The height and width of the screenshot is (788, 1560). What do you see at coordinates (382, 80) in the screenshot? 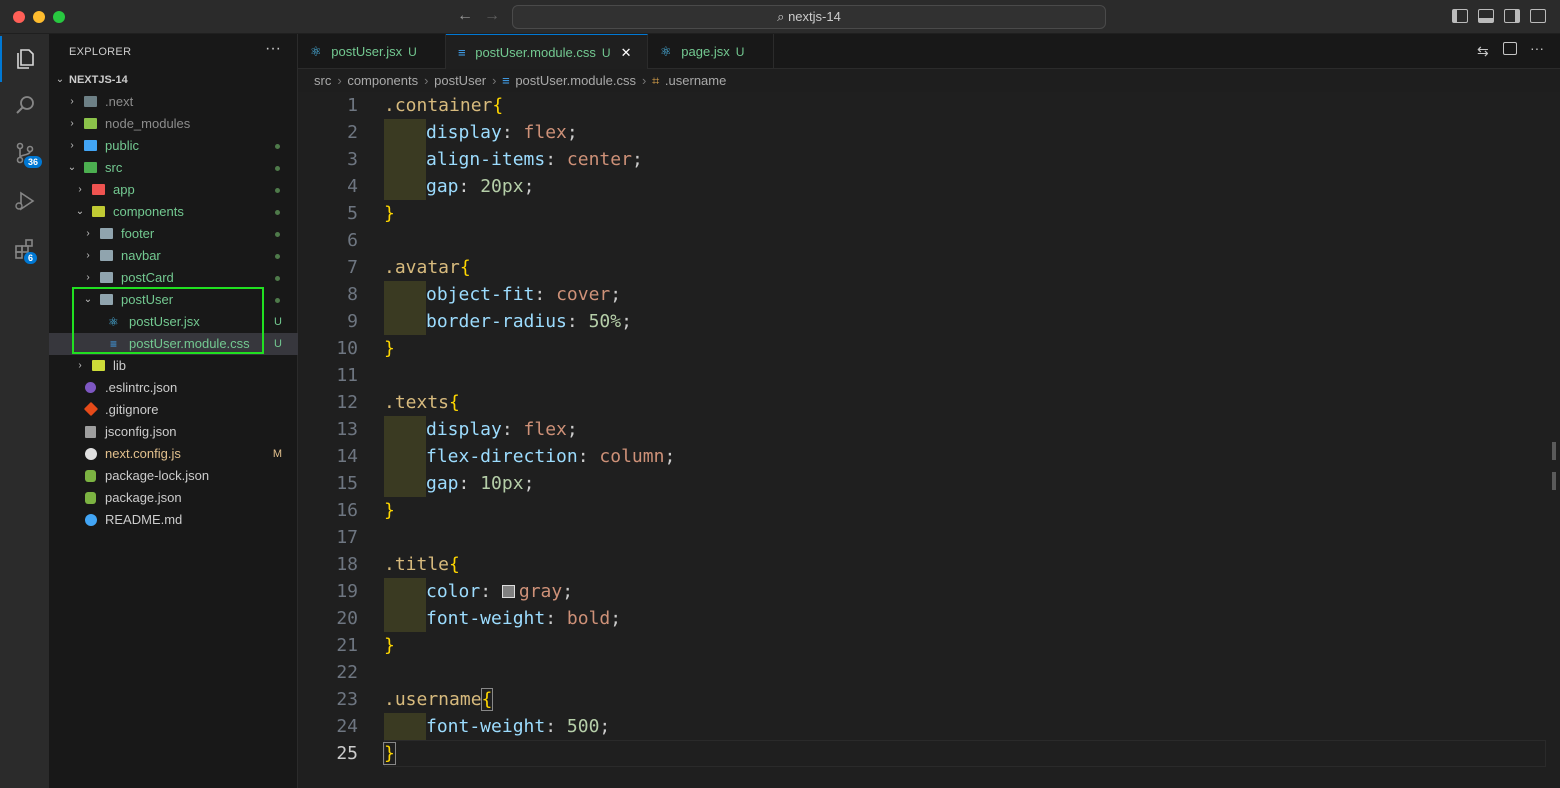
I see `breadcrumb-item: components` at bounding box center [382, 80].